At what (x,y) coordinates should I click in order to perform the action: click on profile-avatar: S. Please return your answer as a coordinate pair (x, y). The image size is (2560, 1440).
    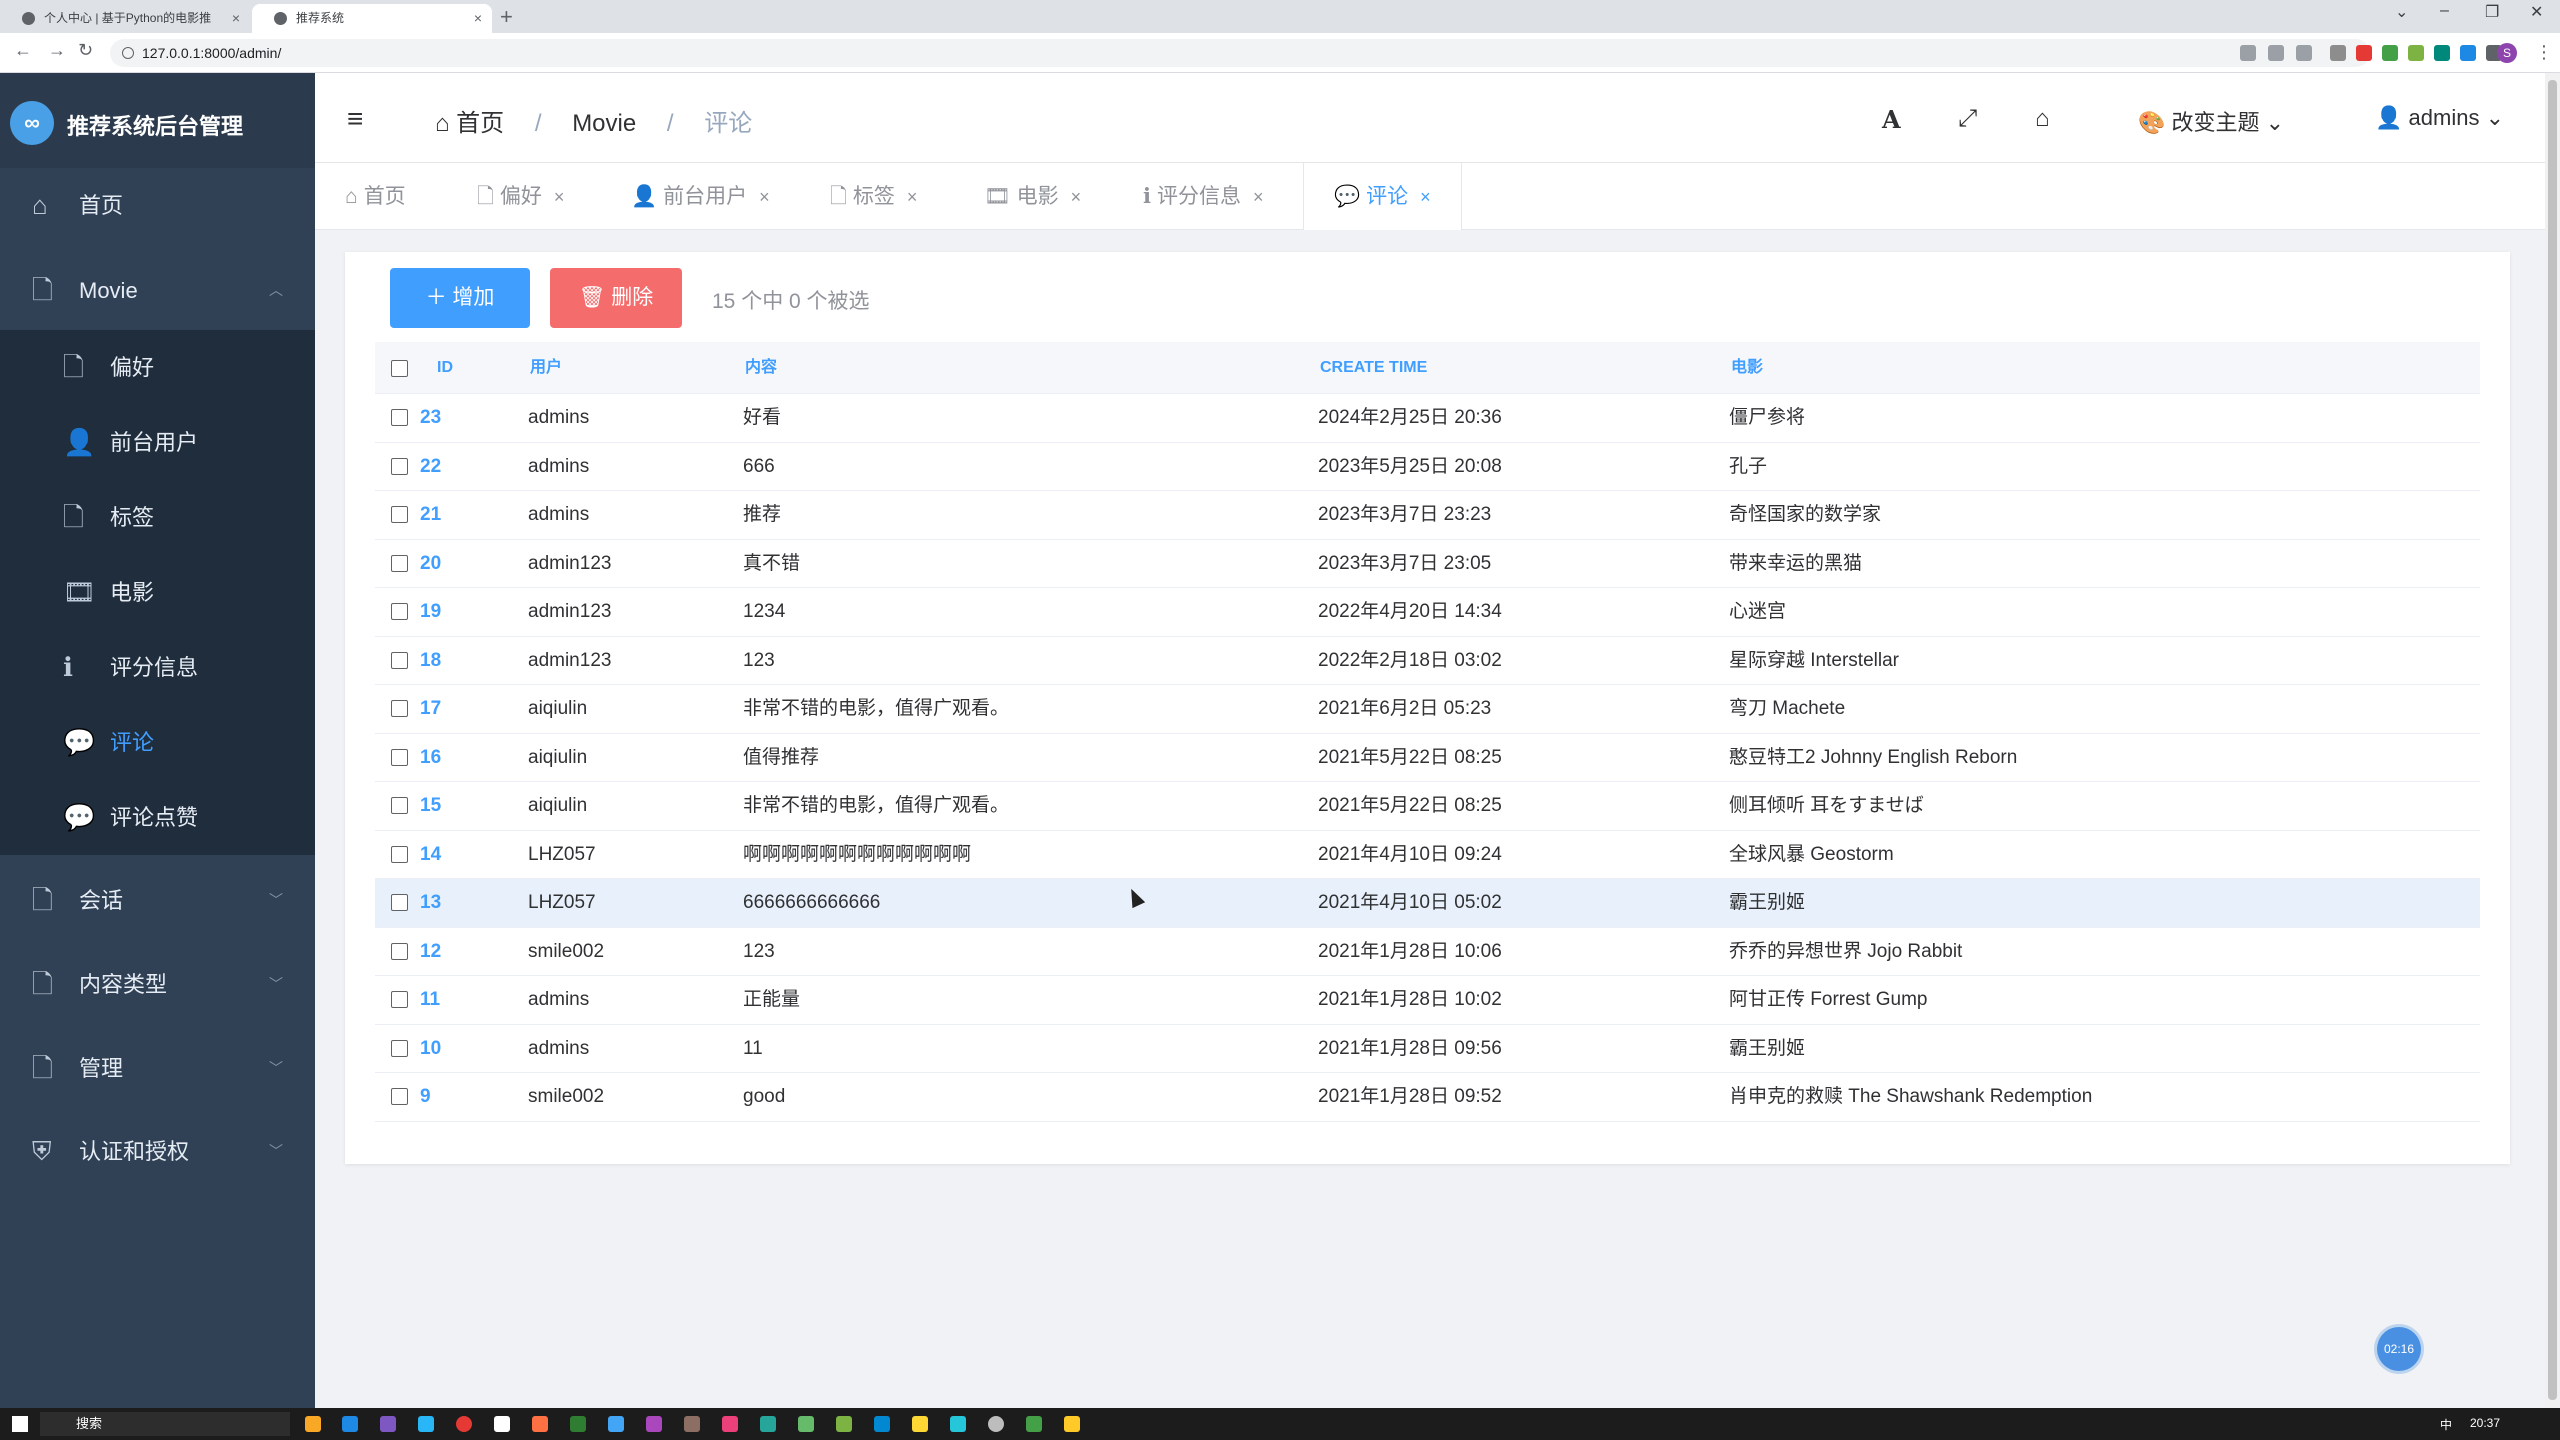
    Looking at the image, I should click on (2507, 53).